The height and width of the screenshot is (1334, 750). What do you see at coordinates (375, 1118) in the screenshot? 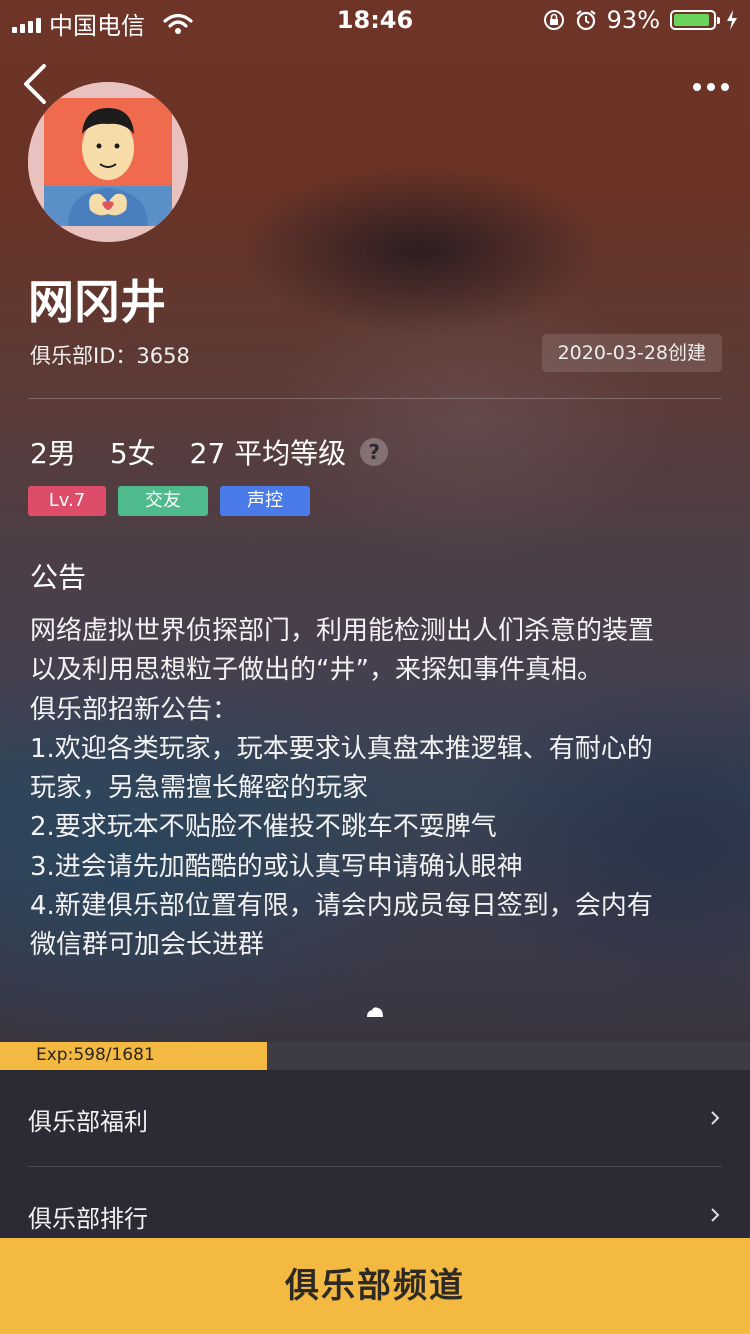
I see `menu-item-club-benefits: 俱乐部福利` at bounding box center [375, 1118].